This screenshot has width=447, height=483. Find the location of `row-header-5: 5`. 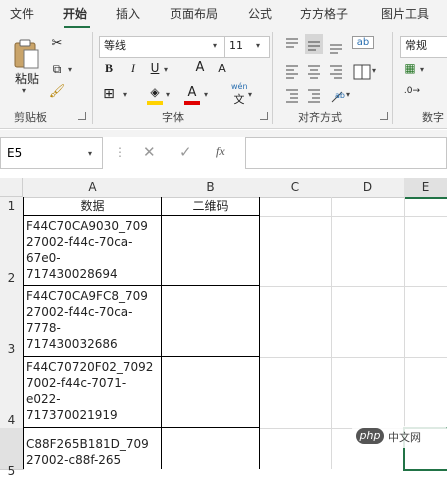

row-header-5: 5 is located at coordinates (12, 453).